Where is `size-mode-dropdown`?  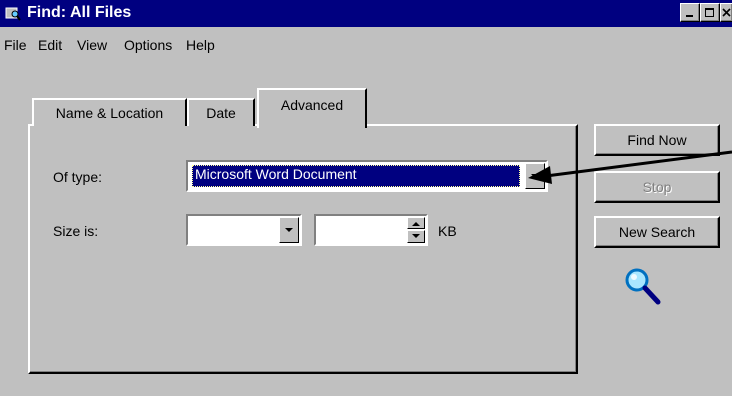 size-mode-dropdown is located at coordinates (244, 230).